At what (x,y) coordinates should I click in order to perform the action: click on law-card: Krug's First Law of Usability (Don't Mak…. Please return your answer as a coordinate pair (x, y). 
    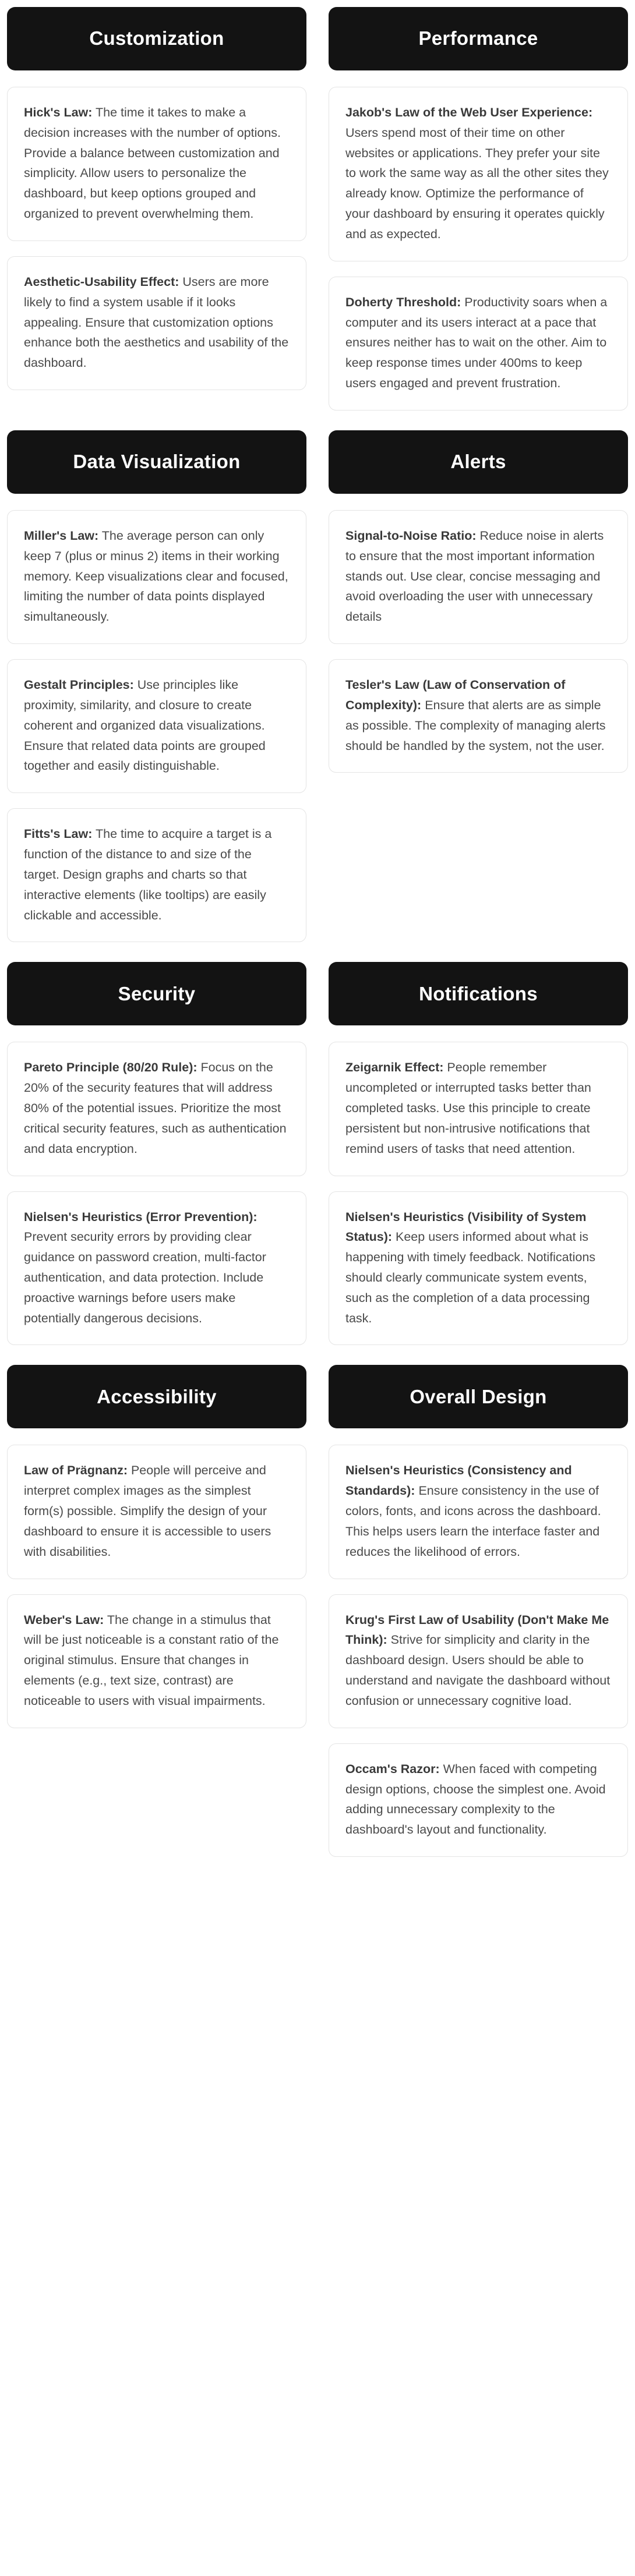
    Looking at the image, I should click on (478, 1661).